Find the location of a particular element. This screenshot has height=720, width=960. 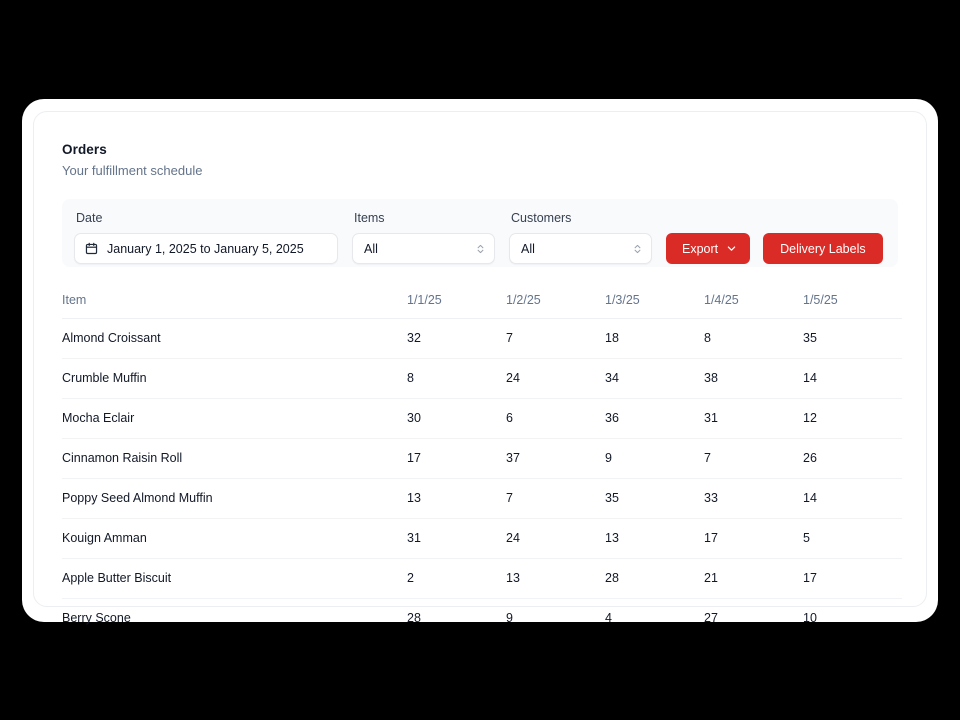

table-row: Berry Scone 28 9 4 27 10 is located at coordinates (482, 619).